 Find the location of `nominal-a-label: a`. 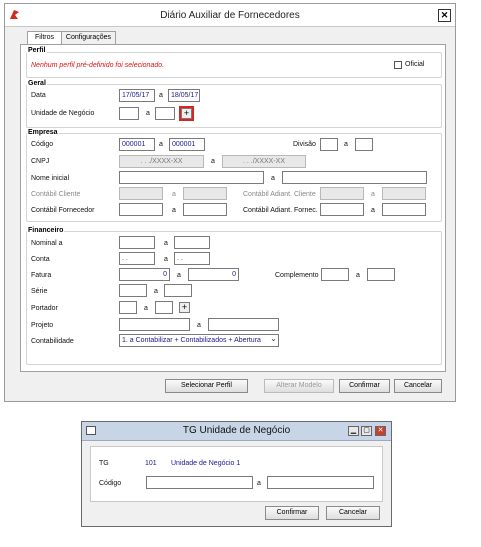

nominal-a-label: a is located at coordinates (166, 243).